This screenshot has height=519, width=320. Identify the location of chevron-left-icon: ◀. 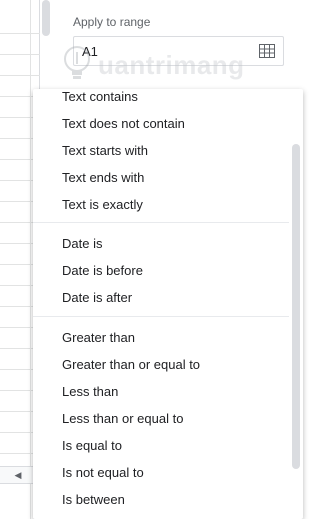
(18, 475).